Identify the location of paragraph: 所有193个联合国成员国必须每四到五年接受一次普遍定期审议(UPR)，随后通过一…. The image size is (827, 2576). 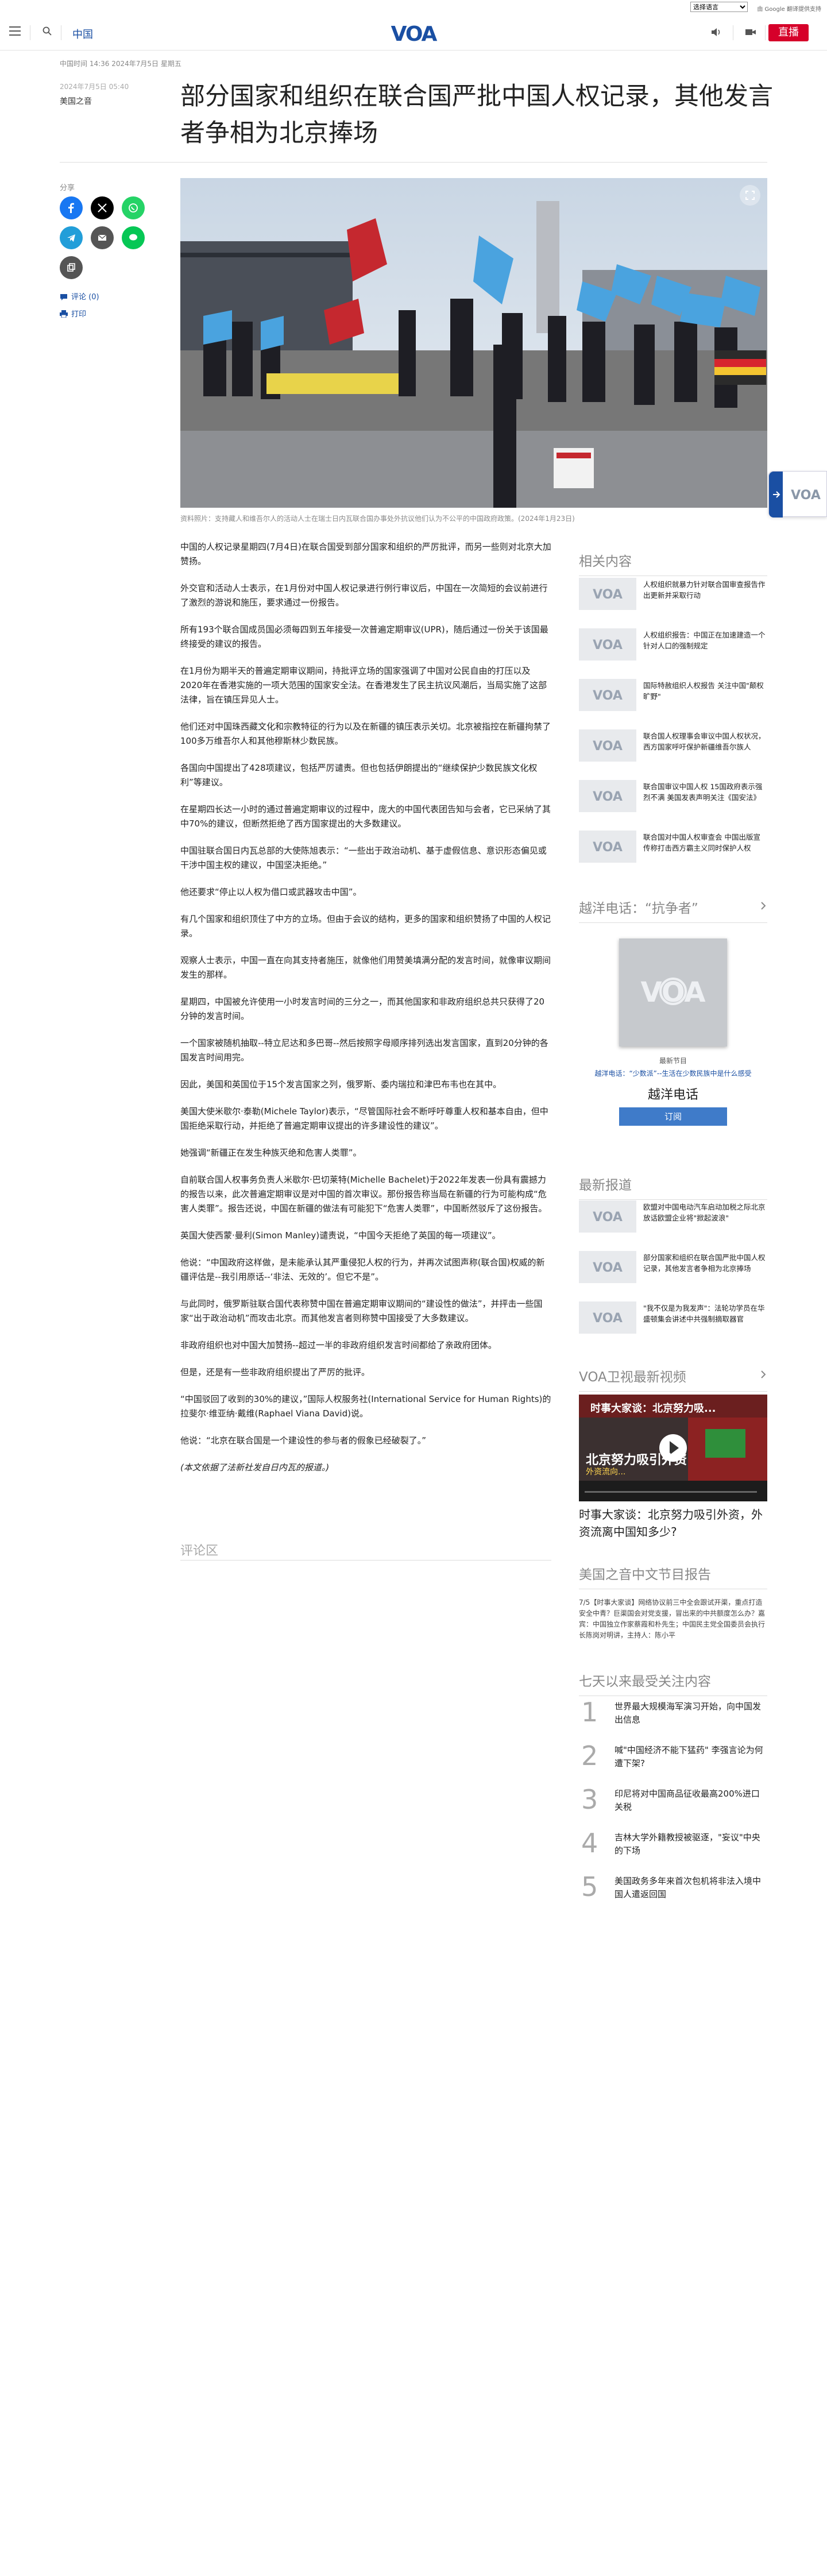
(364, 636).